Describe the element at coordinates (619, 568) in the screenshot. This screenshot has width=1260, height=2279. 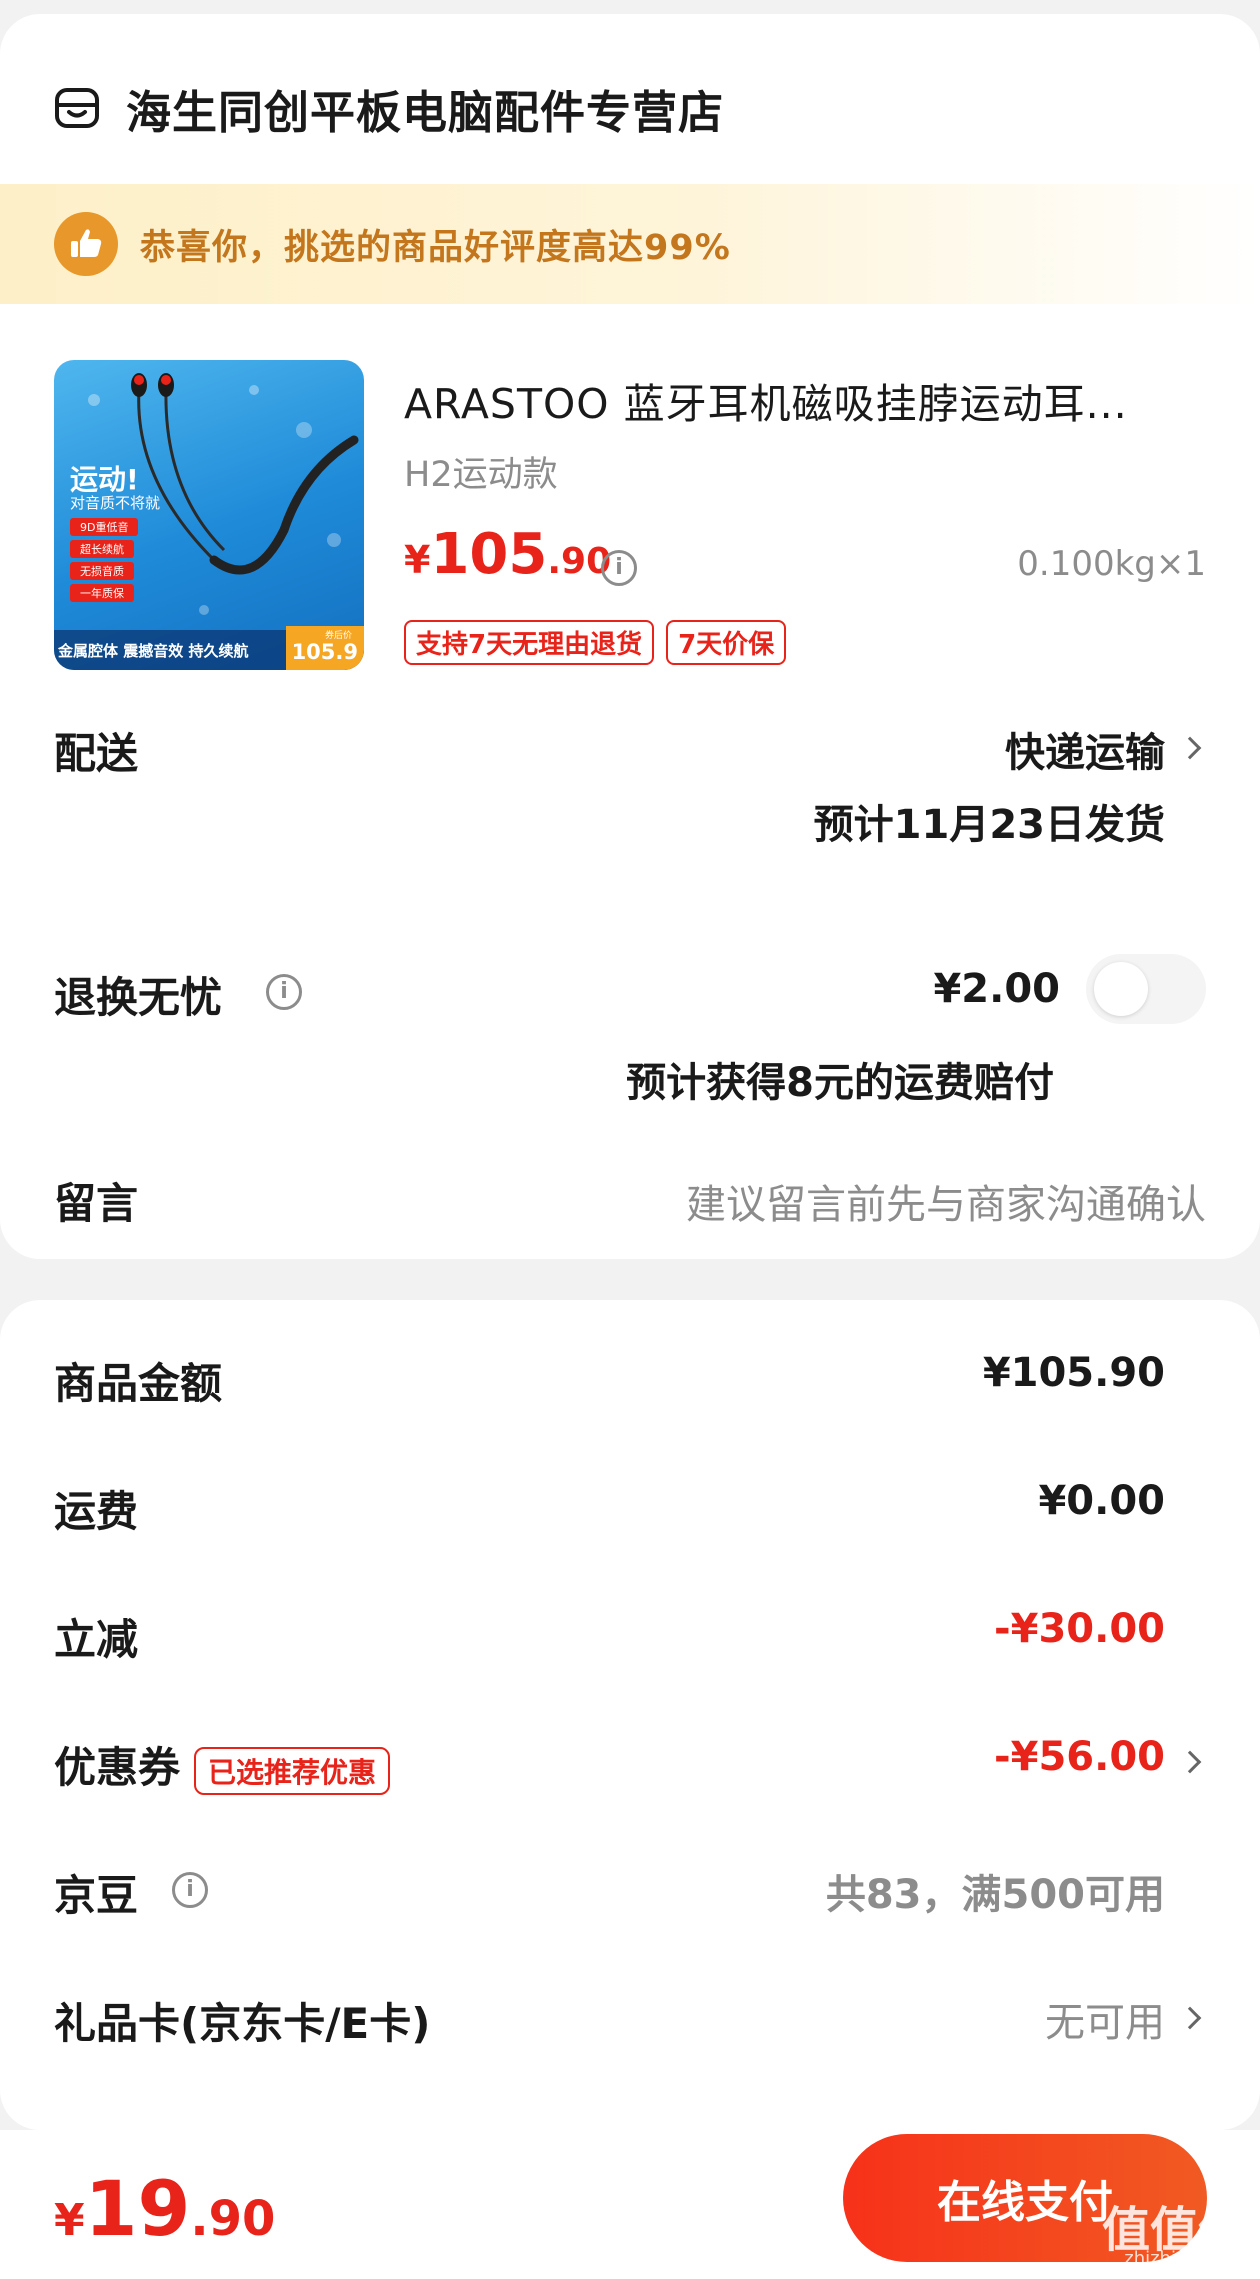
I see `price-info-icon: i` at that location.